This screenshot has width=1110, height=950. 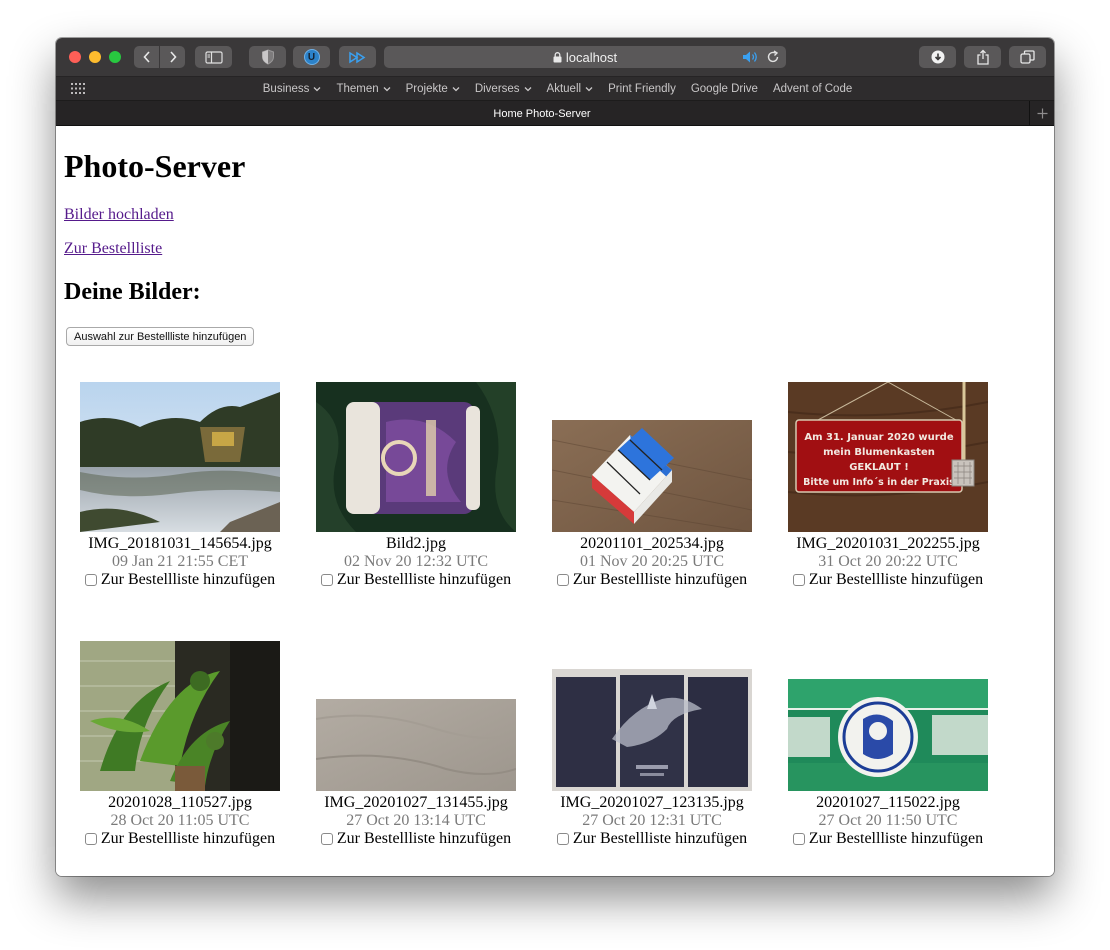 I want to click on fast-forward-extension-button, so click(x=357, y=57).